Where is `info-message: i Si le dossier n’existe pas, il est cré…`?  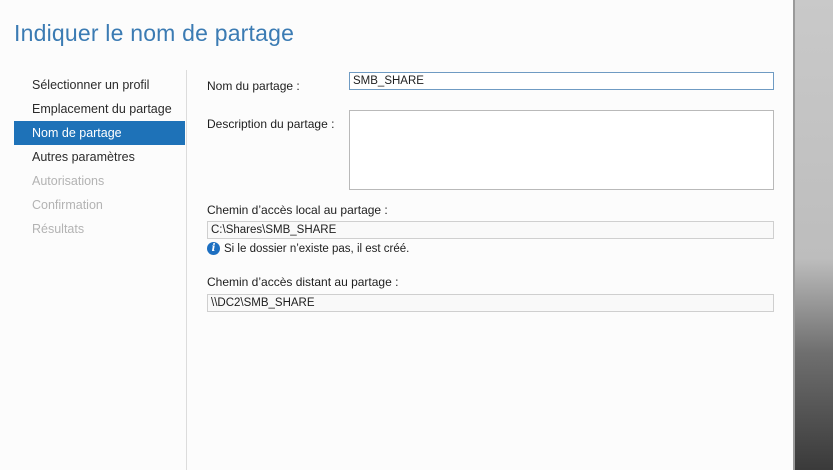
info-message: i Si le dossier n’existe pas, il est cré… is located at coordinates (308, 248).